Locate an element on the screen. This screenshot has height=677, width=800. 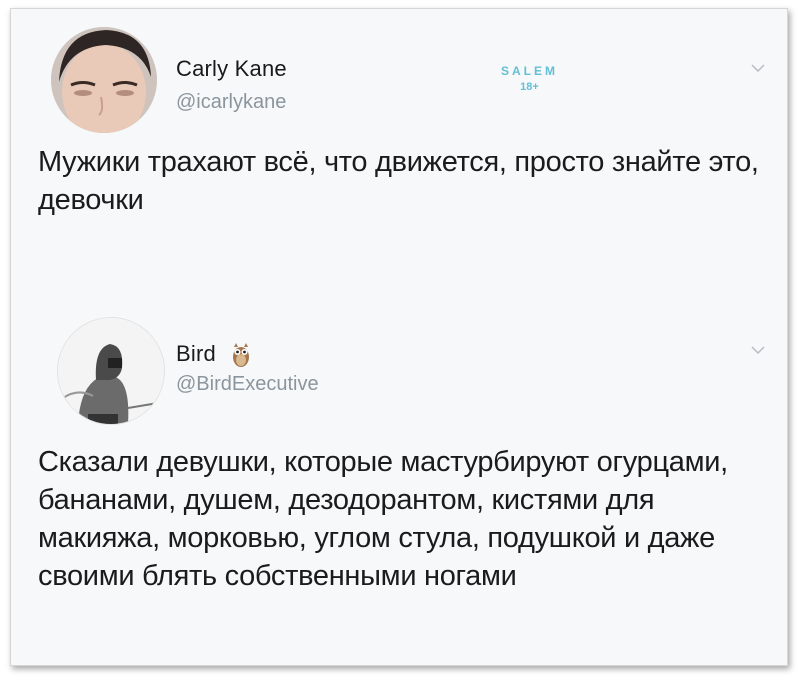
owl-icon is located at coordinates (241, 355).